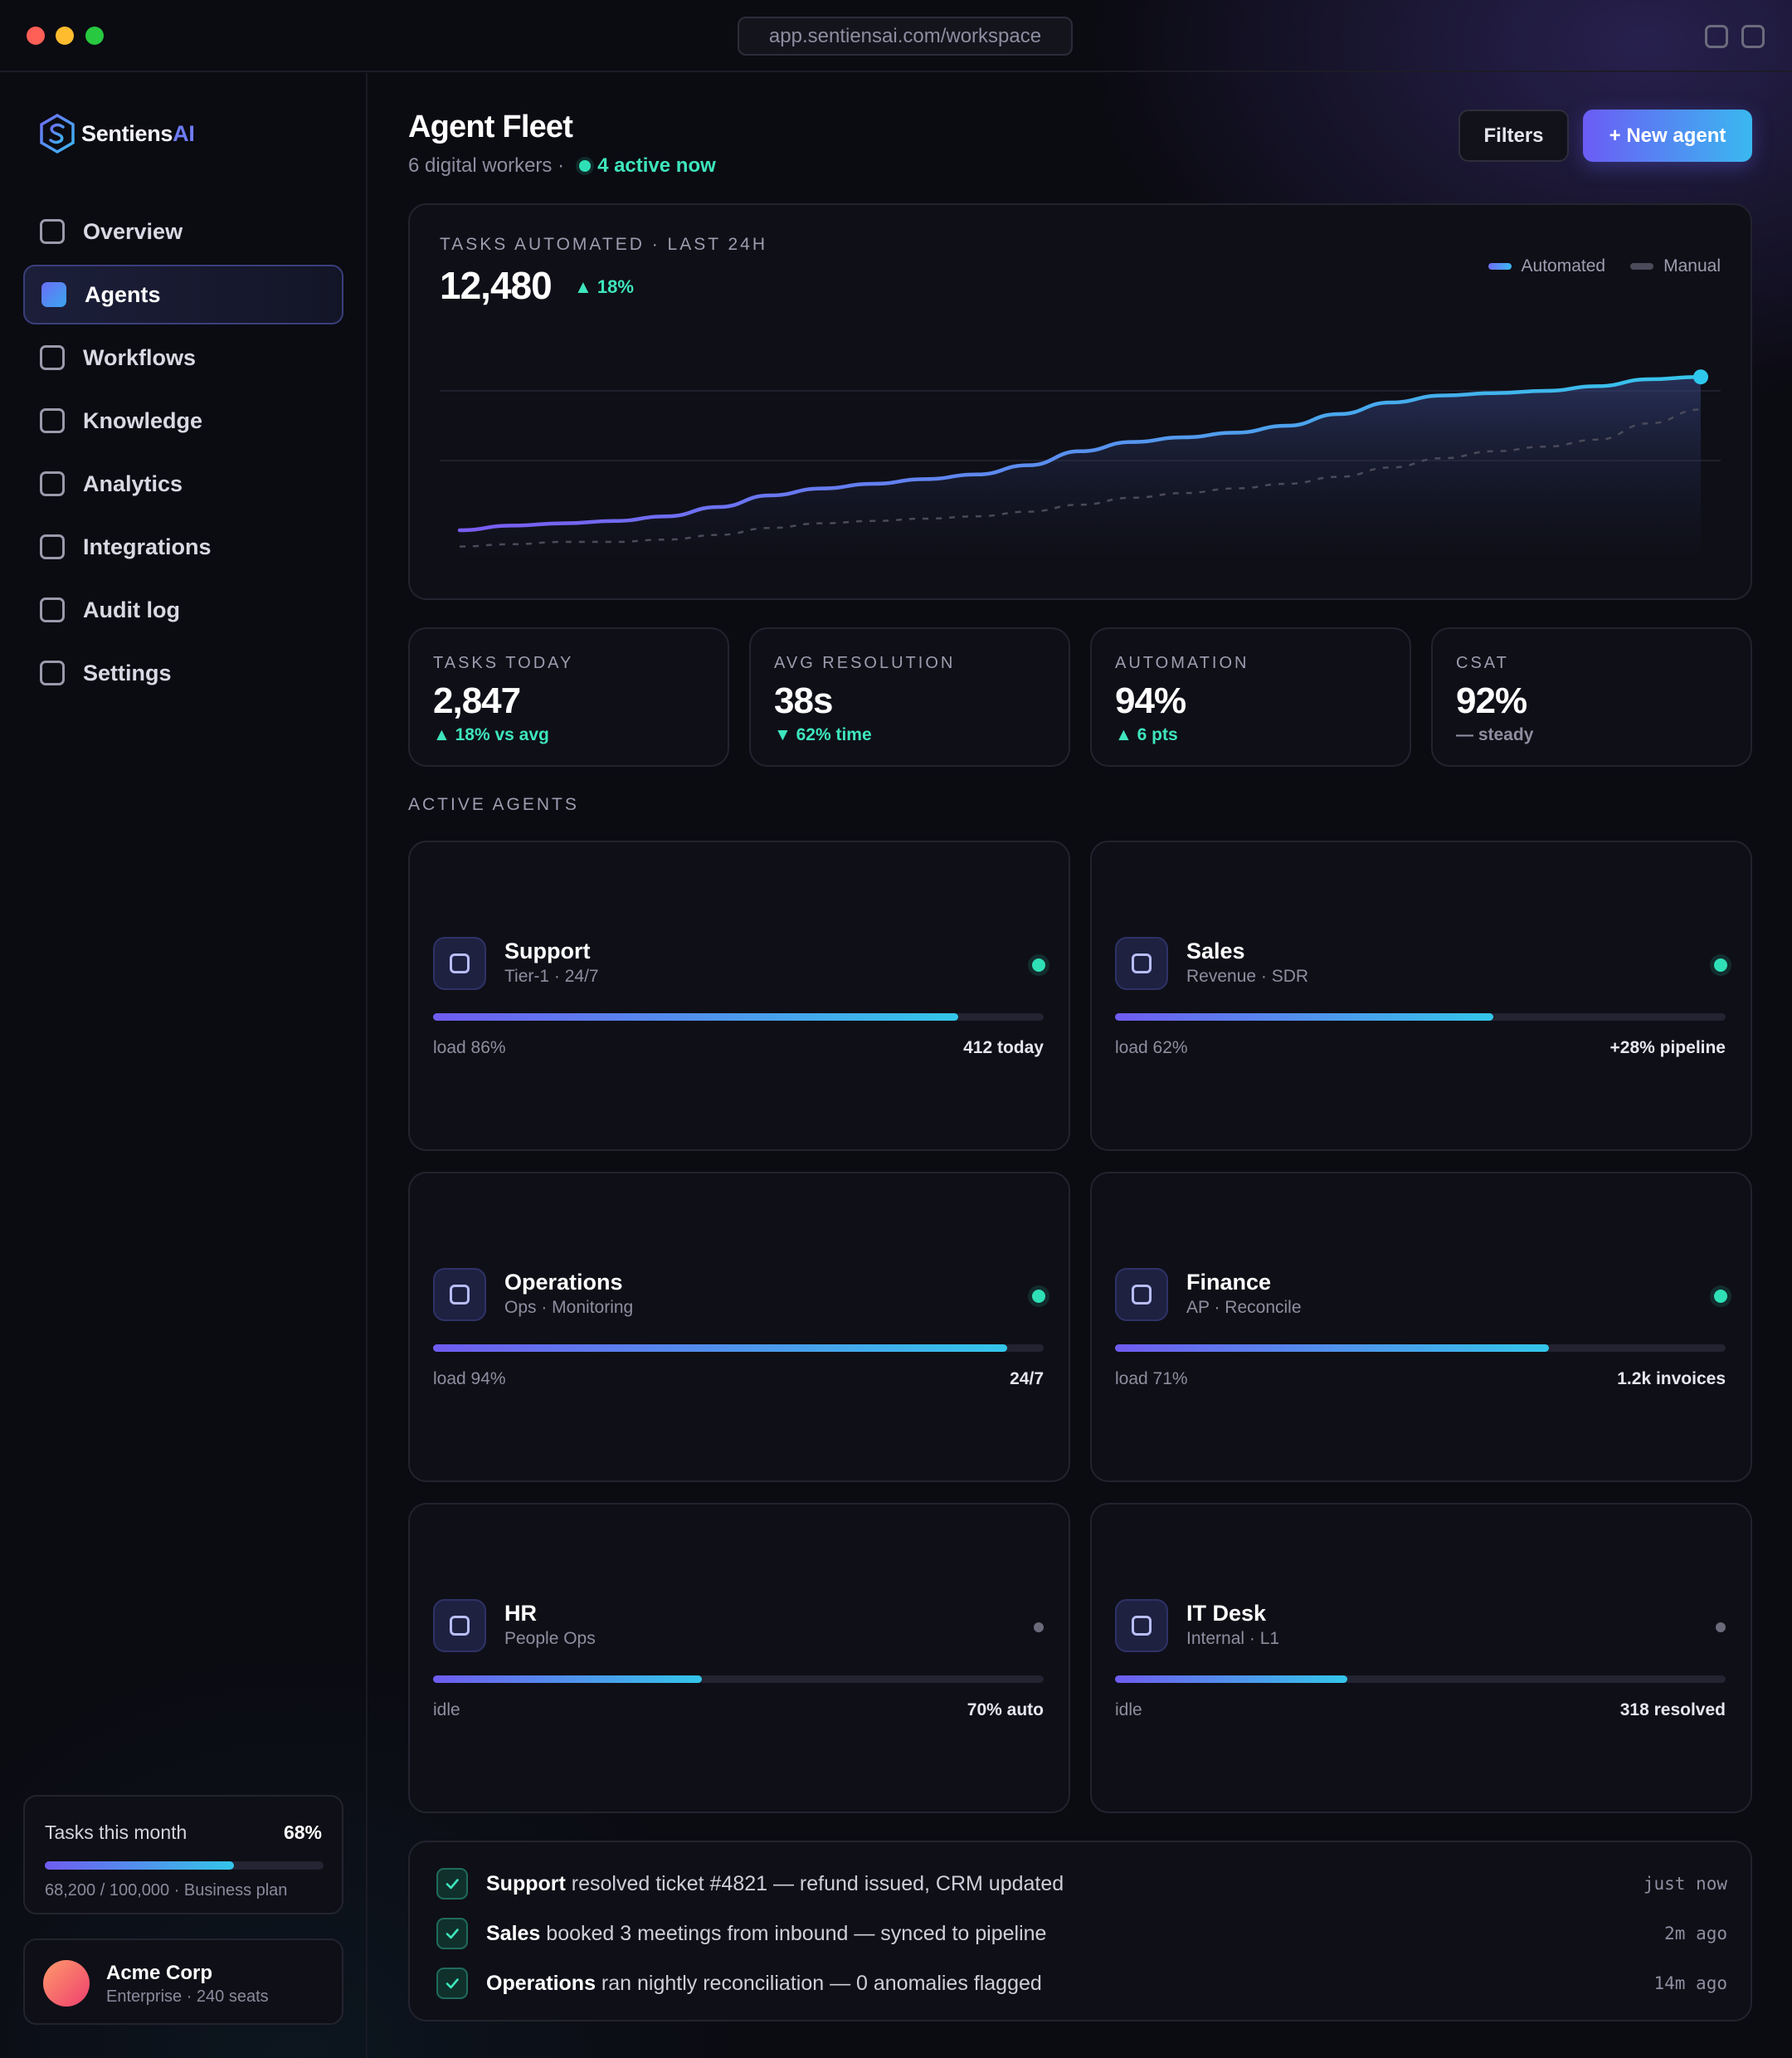  What do you see at coordinates (1233, 1638) in the screenshot?
I see `agent-subtitle: Internal · L1` at bounding box center [1233, 1638].